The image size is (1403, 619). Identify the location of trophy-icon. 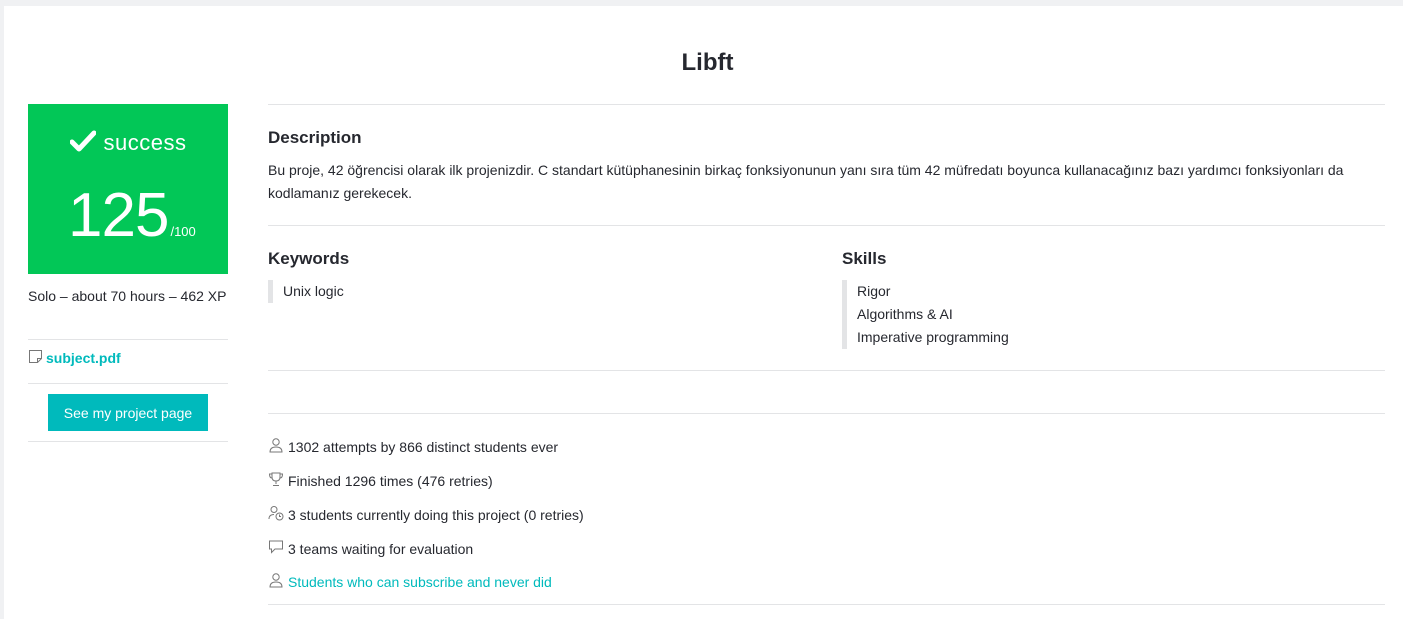
(276, 480).